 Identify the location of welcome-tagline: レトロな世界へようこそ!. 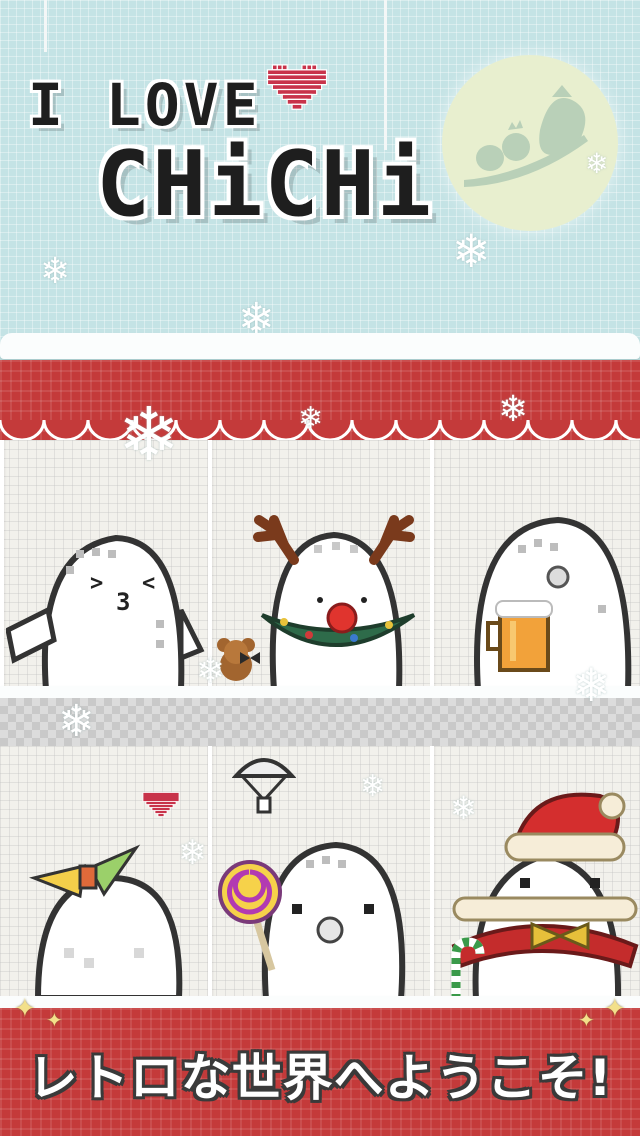
(320, 1078).